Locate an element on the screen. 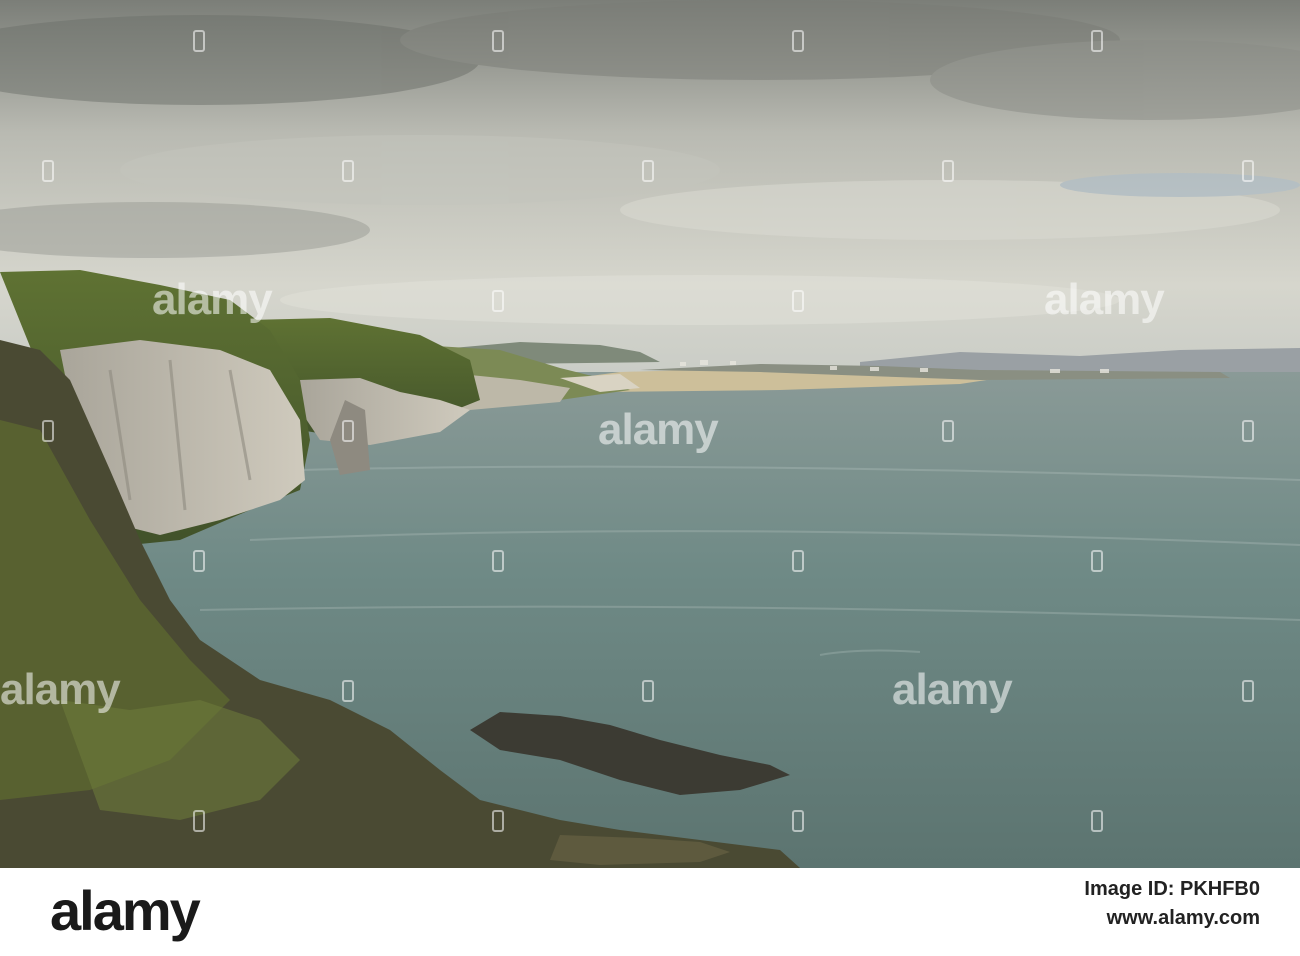 This screenshot has width=1300, height=956. site-url: www.alamy.com is located at coordinates (1172, 918).